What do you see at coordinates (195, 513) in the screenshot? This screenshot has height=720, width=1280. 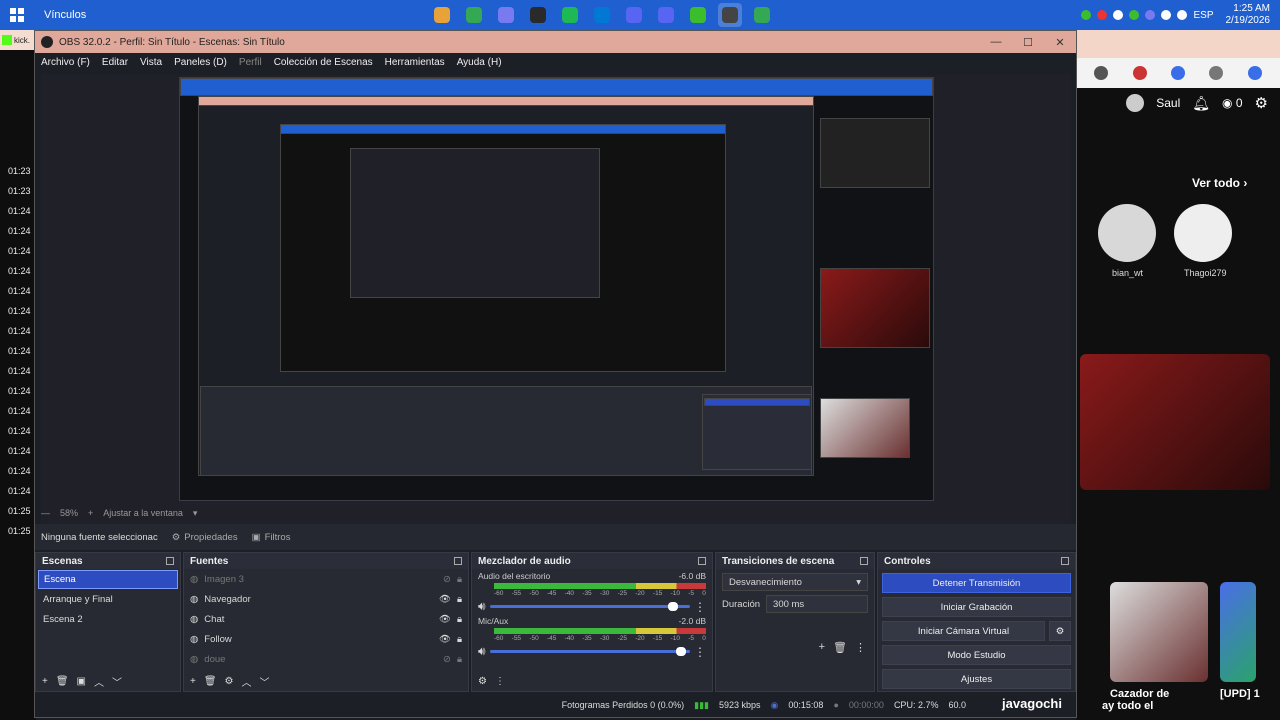 I see `chevron-down-icon: ▾` at bounding box center [195, 513].